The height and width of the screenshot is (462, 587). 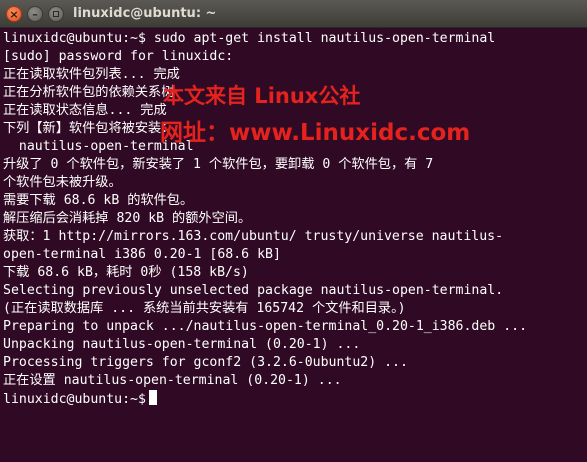 I want to click on close-button: ×, so click(x=14, y=14).